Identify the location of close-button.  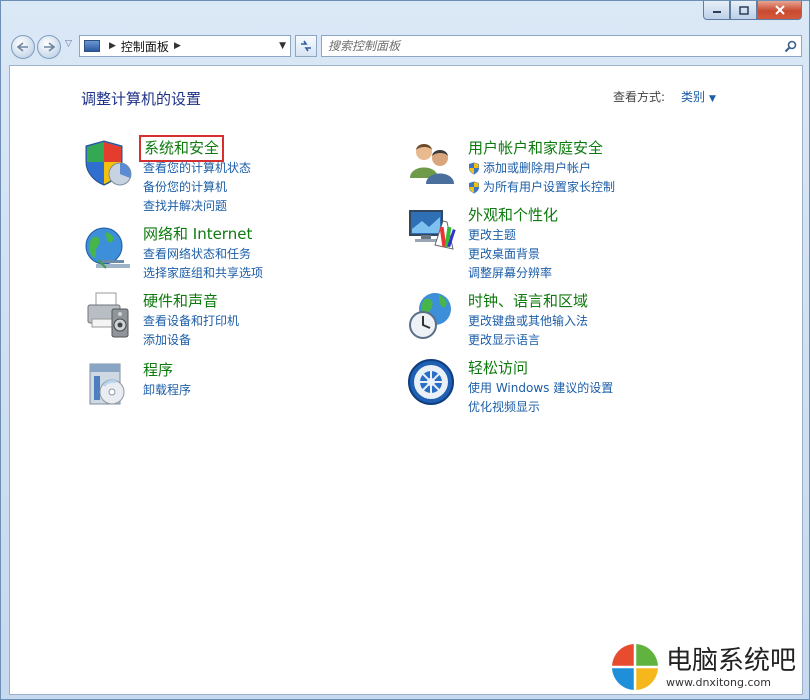
(779, 10).